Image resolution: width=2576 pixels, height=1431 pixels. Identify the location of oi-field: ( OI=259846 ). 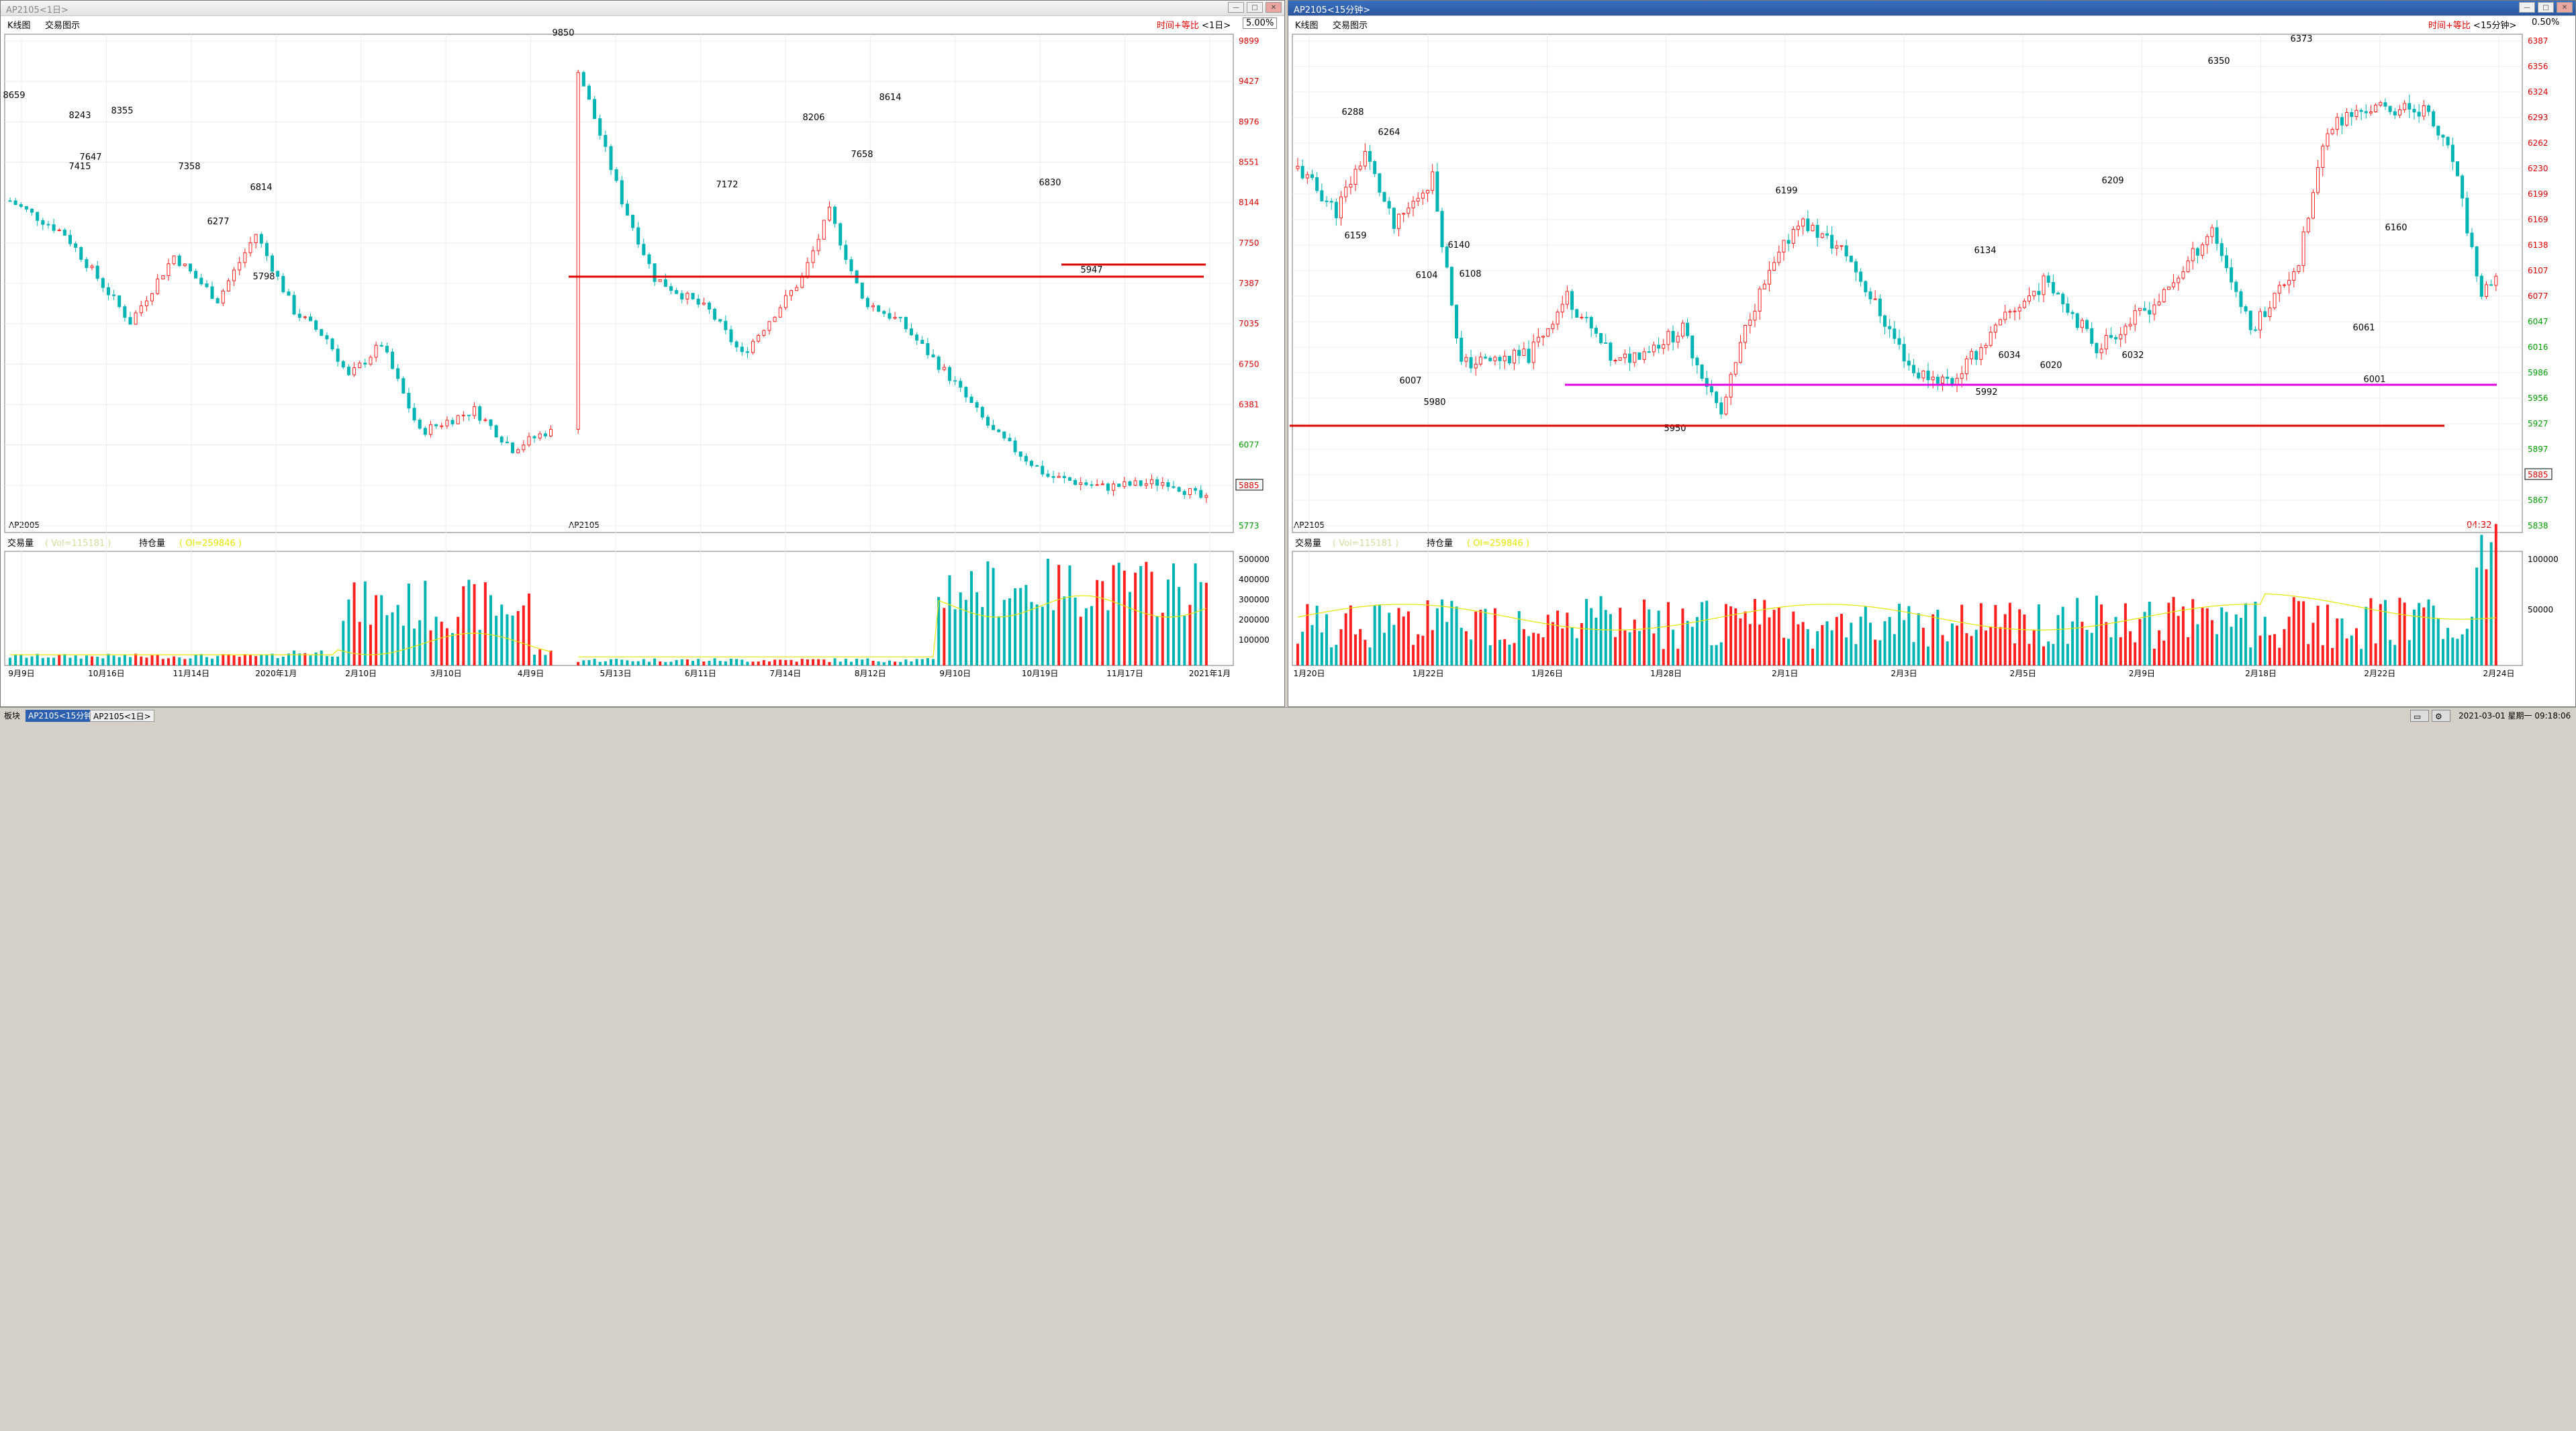
(211, 544).